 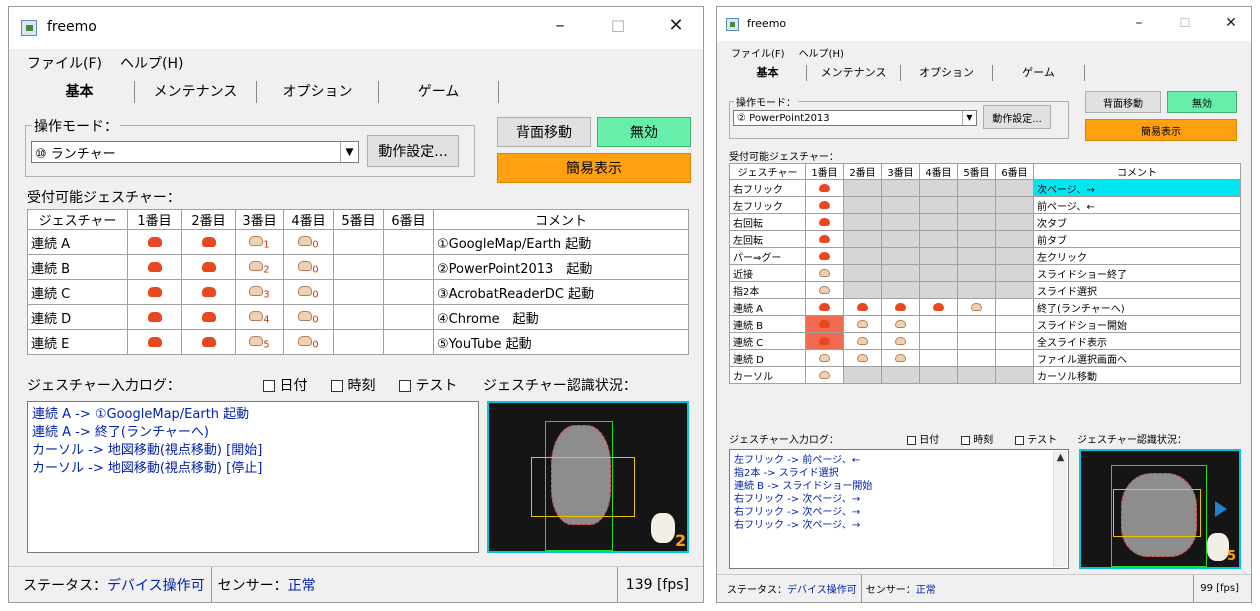 I want to click on operation-mode-select: ⑩ ランチャー ▼, so click(x=195, y=152).